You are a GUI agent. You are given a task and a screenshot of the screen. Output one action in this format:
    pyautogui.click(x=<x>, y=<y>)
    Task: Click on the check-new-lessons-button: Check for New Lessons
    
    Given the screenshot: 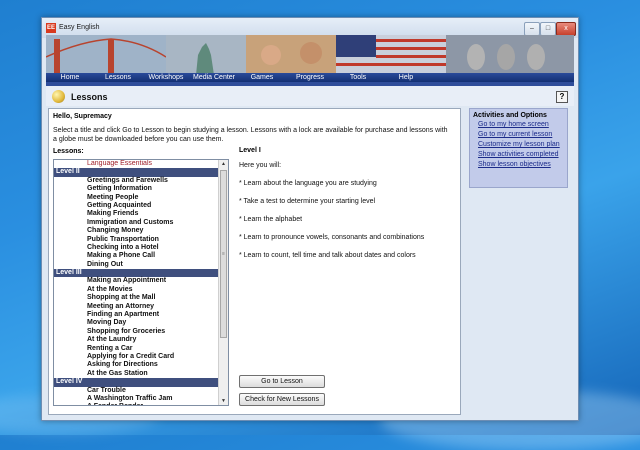 What is the action you would take?
    pyautogui.click(x=282, y=399)
    